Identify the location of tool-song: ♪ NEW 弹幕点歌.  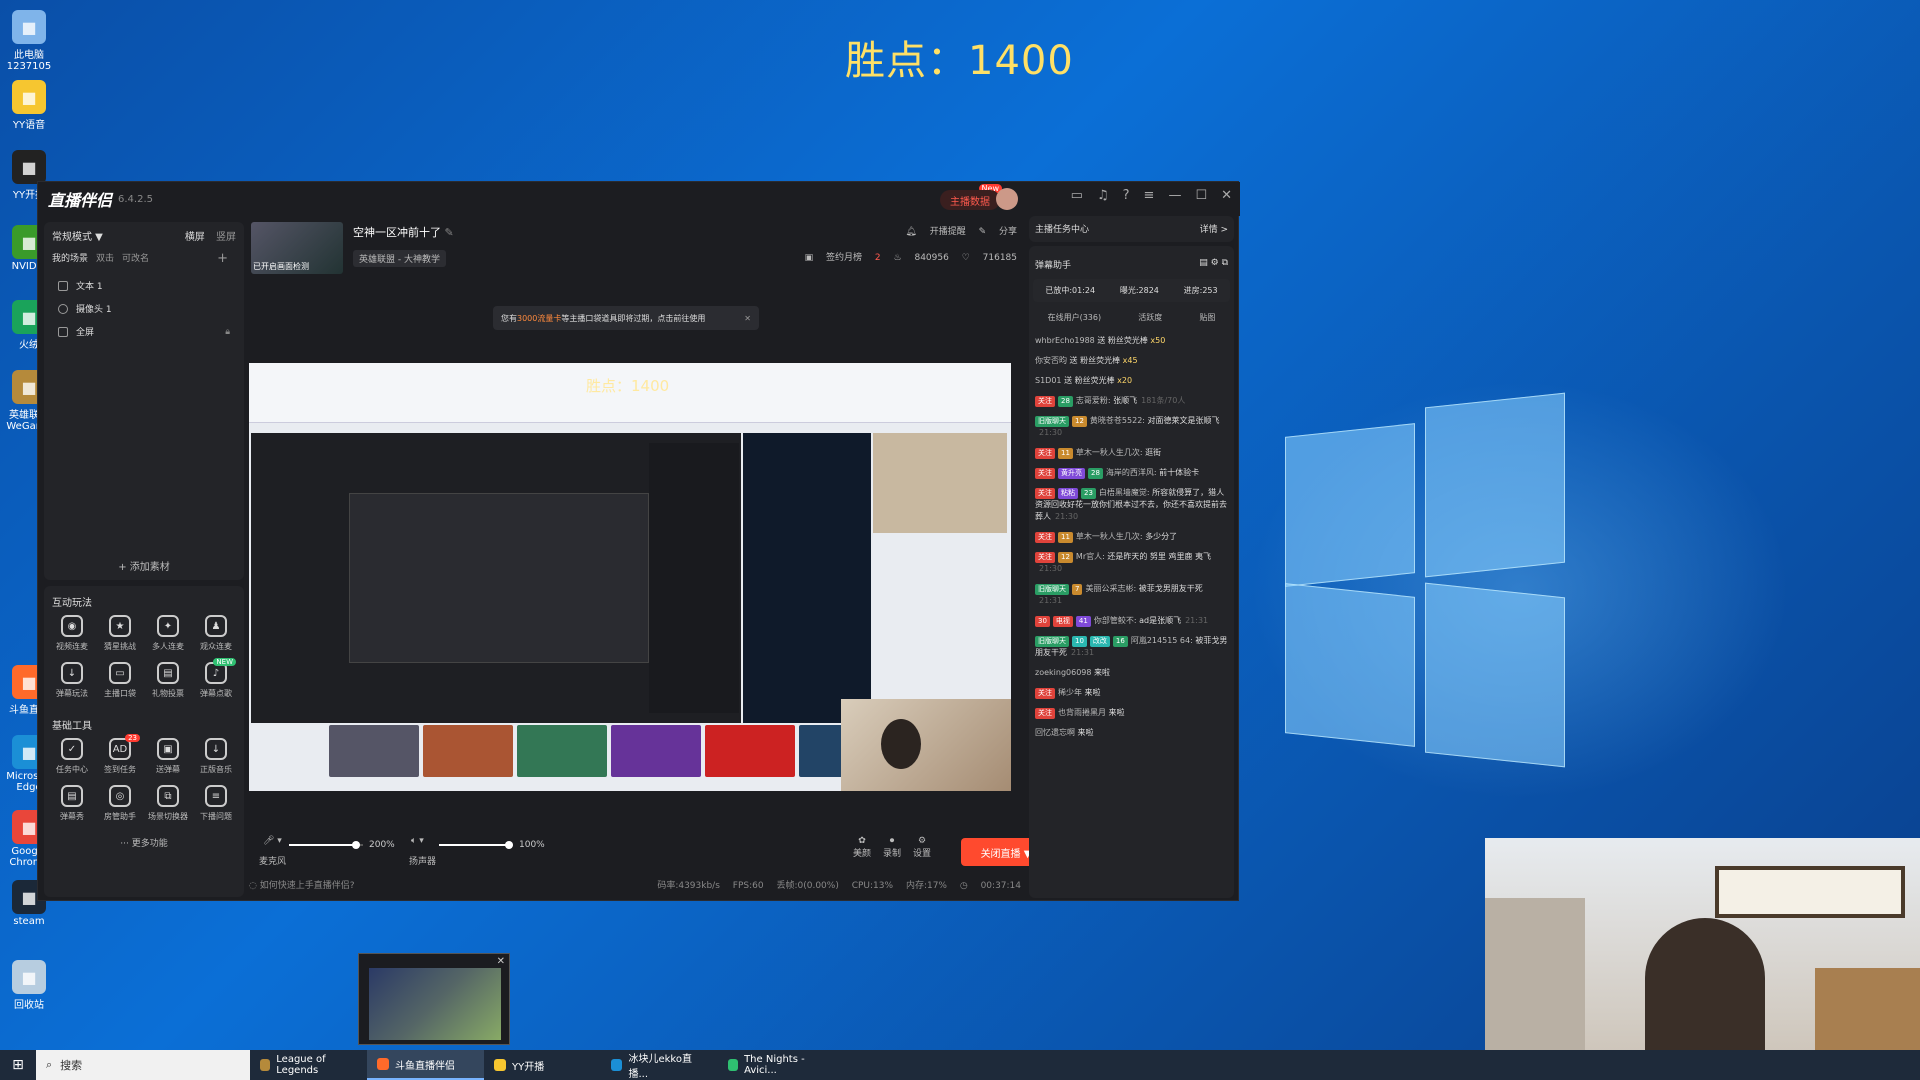
(216, 678).